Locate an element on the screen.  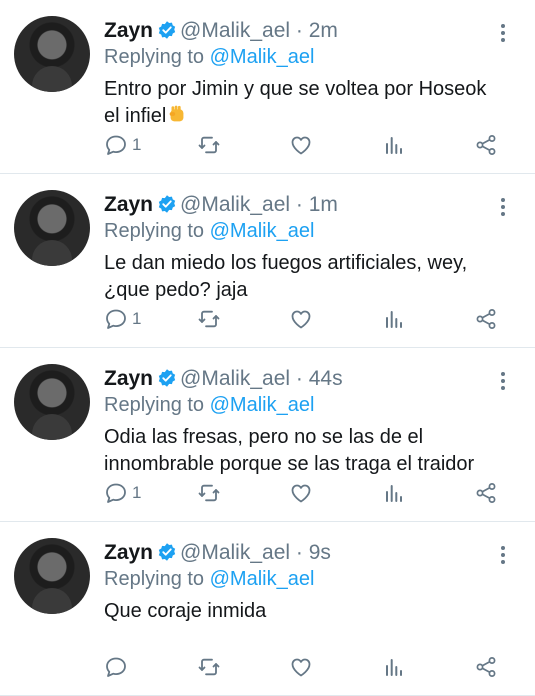
reply-button is located at coordinates (118, 667).